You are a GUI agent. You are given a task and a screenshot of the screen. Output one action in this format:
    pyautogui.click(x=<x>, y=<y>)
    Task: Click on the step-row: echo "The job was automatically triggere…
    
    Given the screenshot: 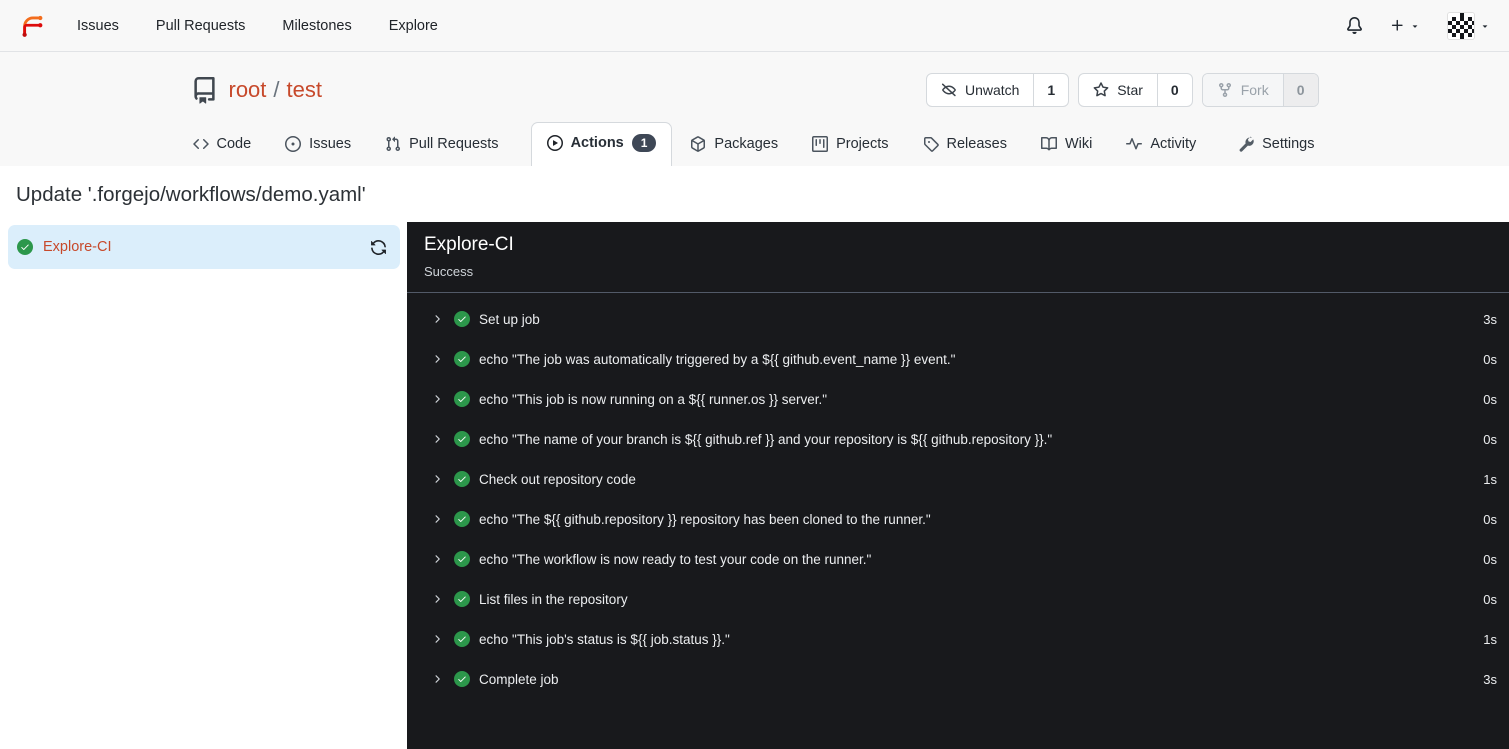 What is the action you would take?
    pyautogui.click(x=958, y=359)
    